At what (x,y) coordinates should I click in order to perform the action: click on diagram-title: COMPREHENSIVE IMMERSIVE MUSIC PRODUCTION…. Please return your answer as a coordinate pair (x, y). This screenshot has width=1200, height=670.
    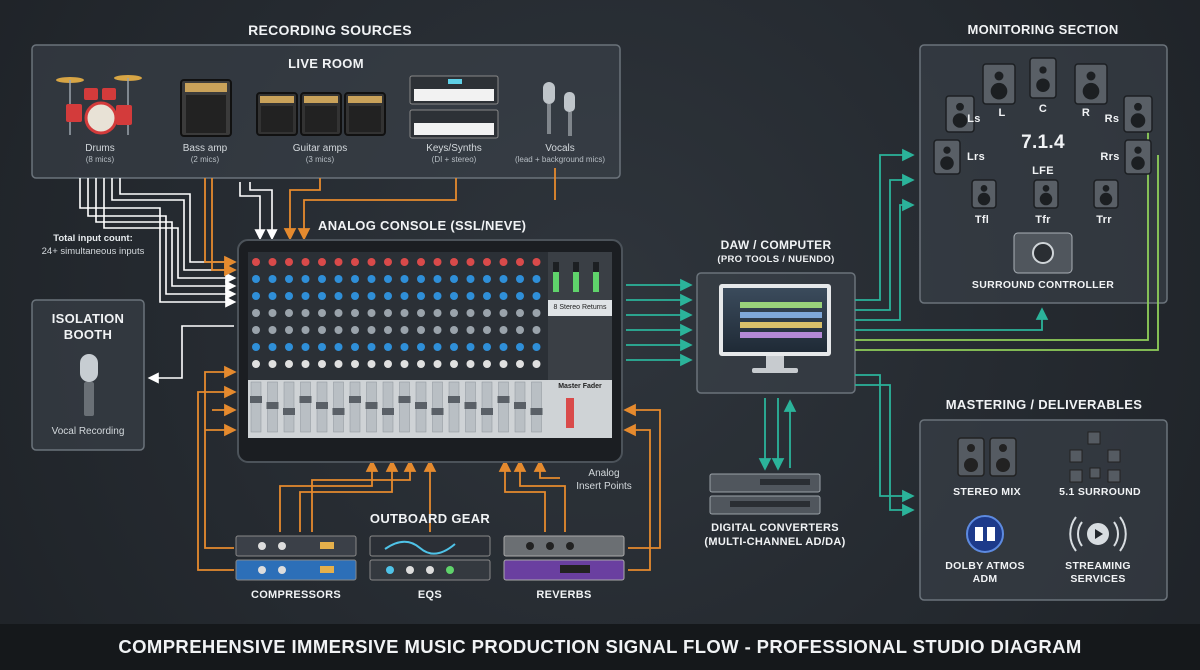
    Looking at the image, I should click on (600, 646).